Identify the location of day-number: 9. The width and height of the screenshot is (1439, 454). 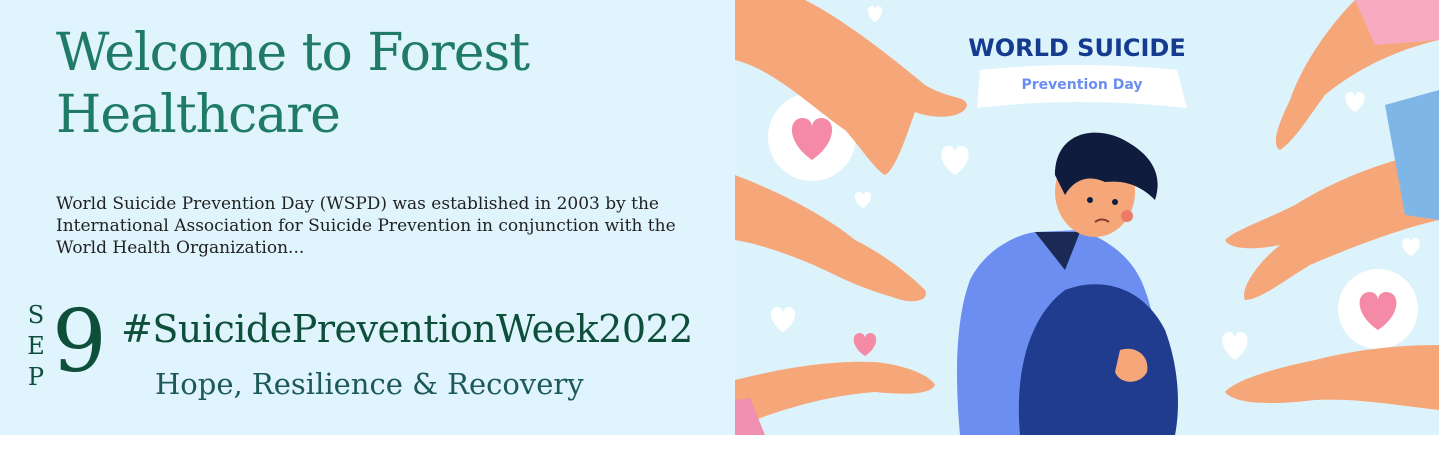
(79, 342).